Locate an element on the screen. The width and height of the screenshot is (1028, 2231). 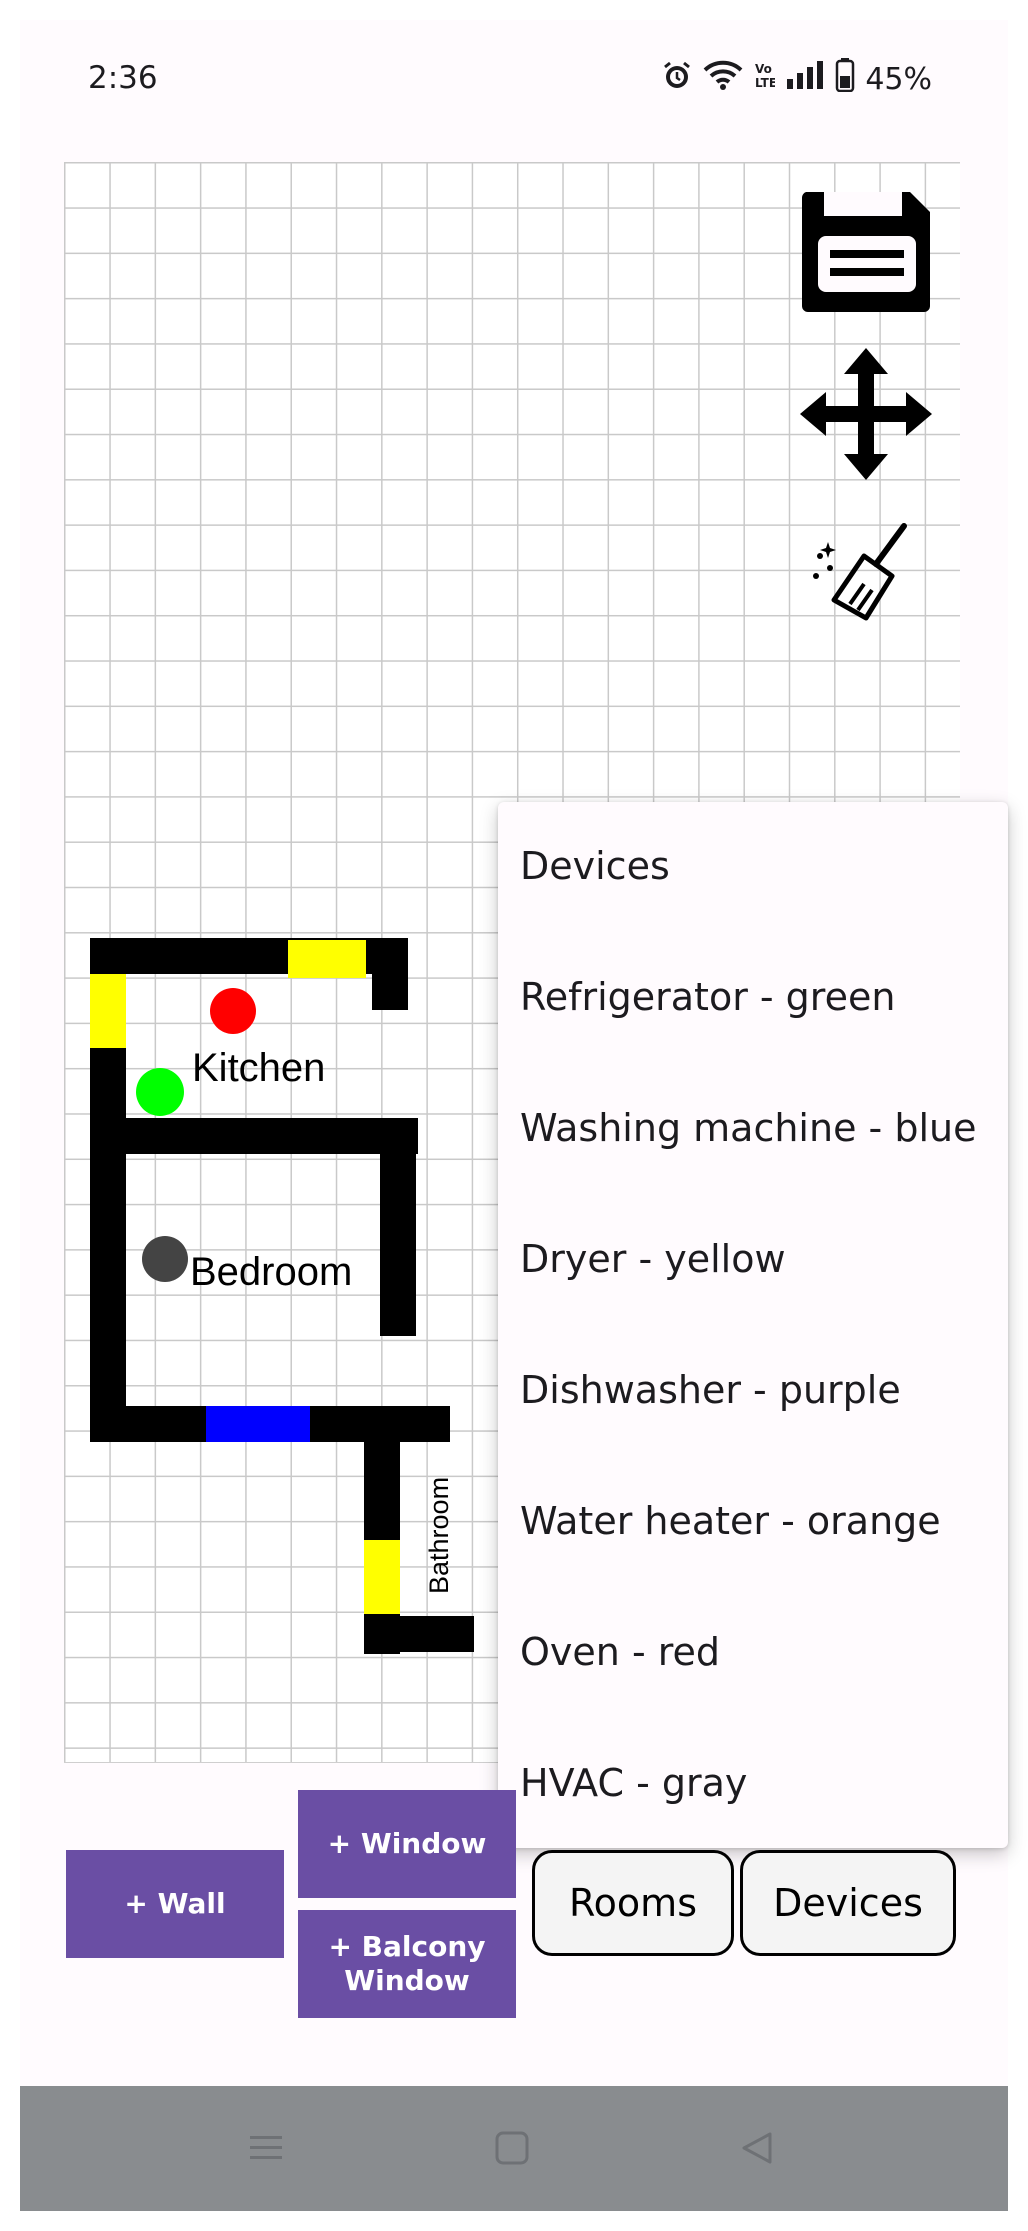
oven-marker is located at coordinates (233, 1011).